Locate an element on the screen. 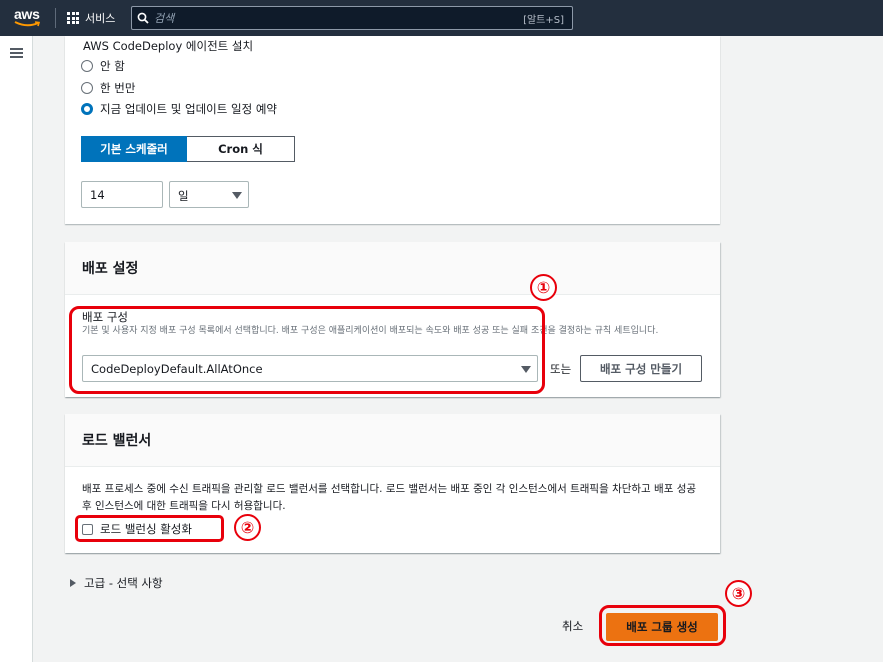 This screenshot has width=883, height=662. scheduler-segmented-control: 기본 스케줄러 Cron 식 is located at coordinates (188, 149).